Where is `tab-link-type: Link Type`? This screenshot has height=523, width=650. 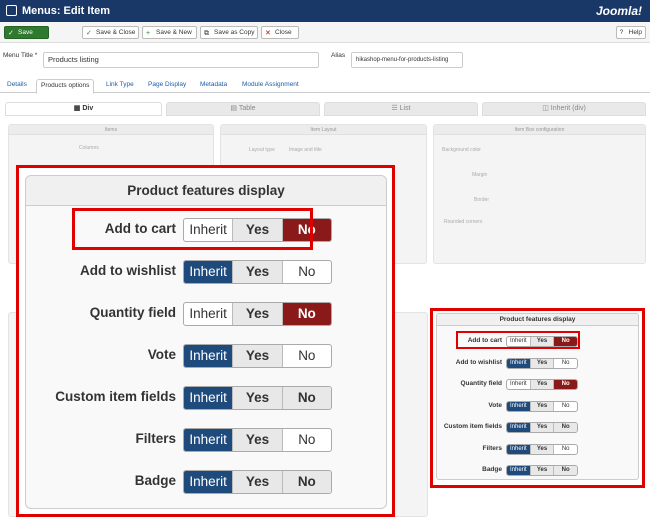
tab-link-type: Link Type is located at coordinates (120, 85).